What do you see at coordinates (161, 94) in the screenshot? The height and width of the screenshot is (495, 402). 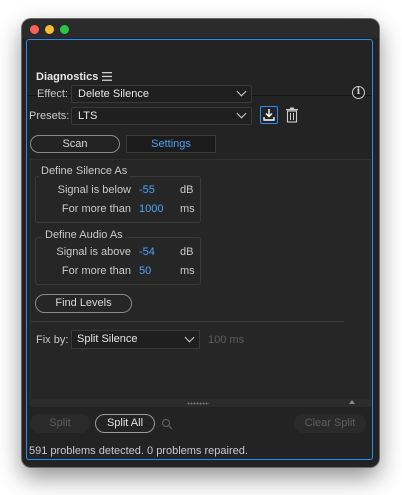 I see `effect-dropdown: Delete Silence` at bounding box center [161, 94].